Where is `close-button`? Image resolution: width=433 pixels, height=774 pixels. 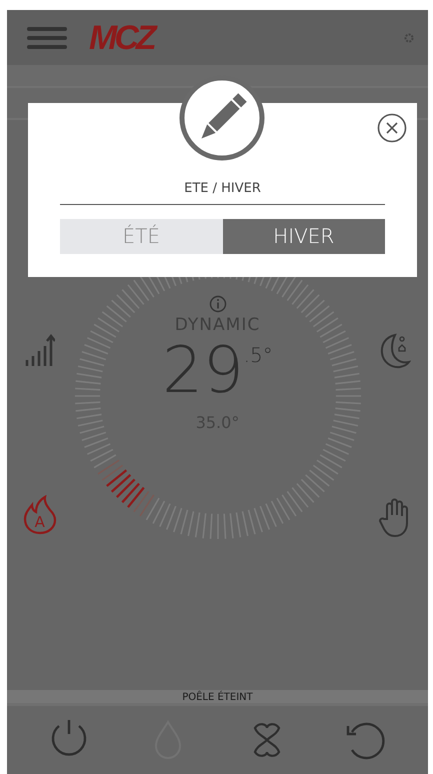 close-button is located at coordinates (392, 128).